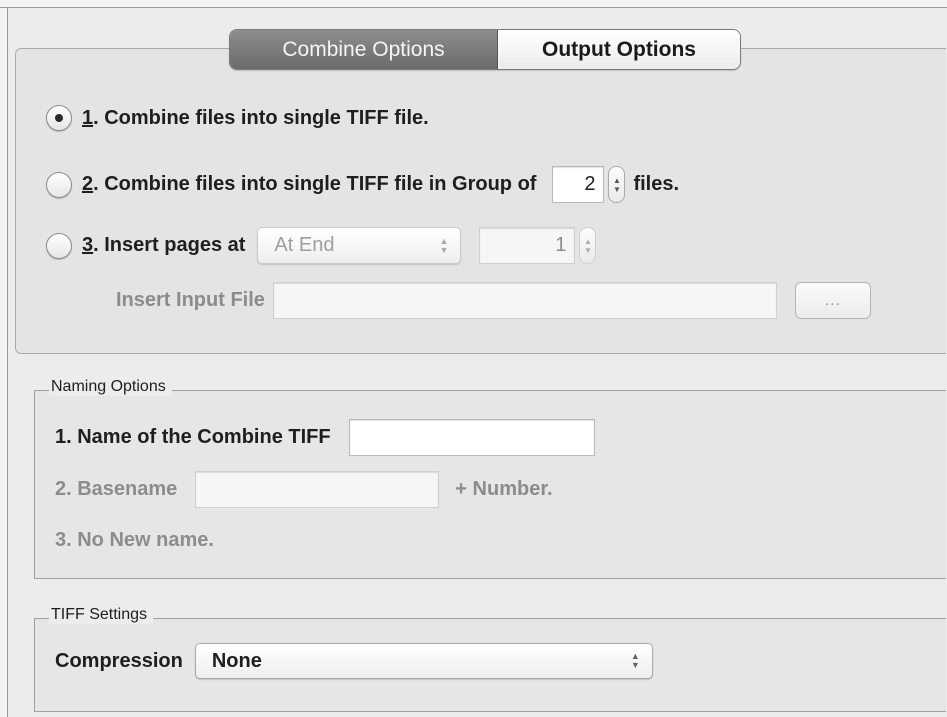 The image size is (947, 717). I want to click on option-2-number: 2, so click(88, 184).